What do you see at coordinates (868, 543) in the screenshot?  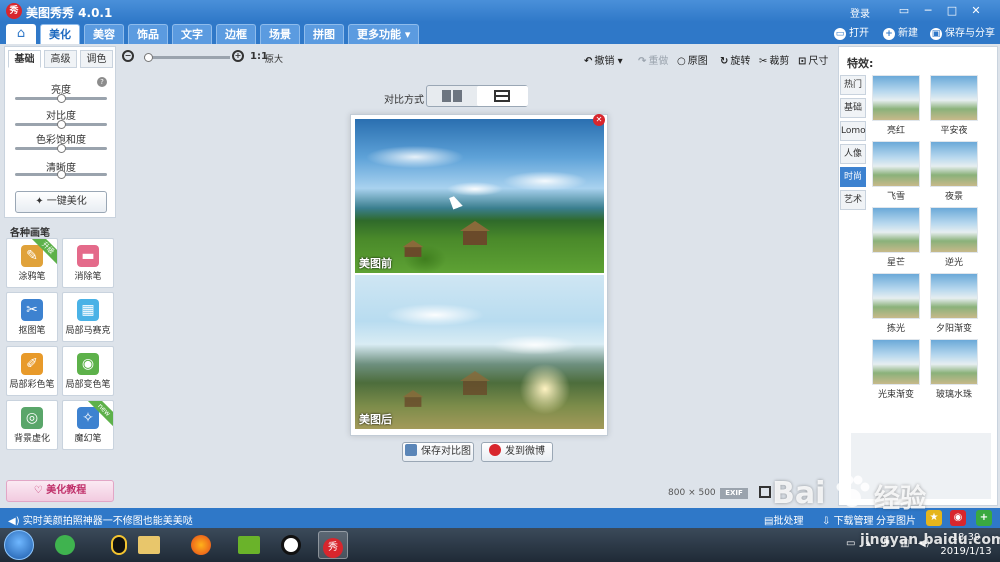 I see `chevron-up-icon: ▴` at bounding box center [868, 543].